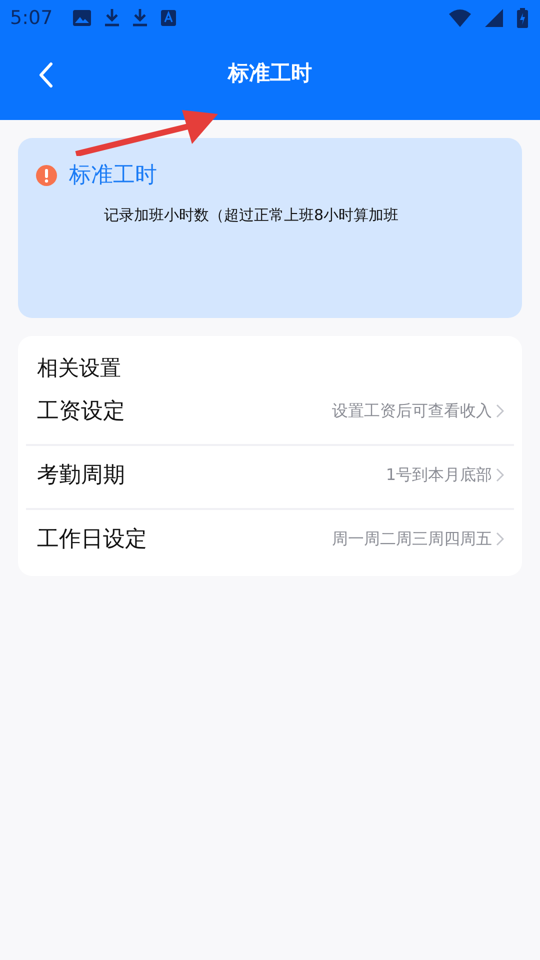 Image resolution: width=540 pixels, height=960 pixels. I want to click on row-value: 1号到本月底部, so click(439, 475).